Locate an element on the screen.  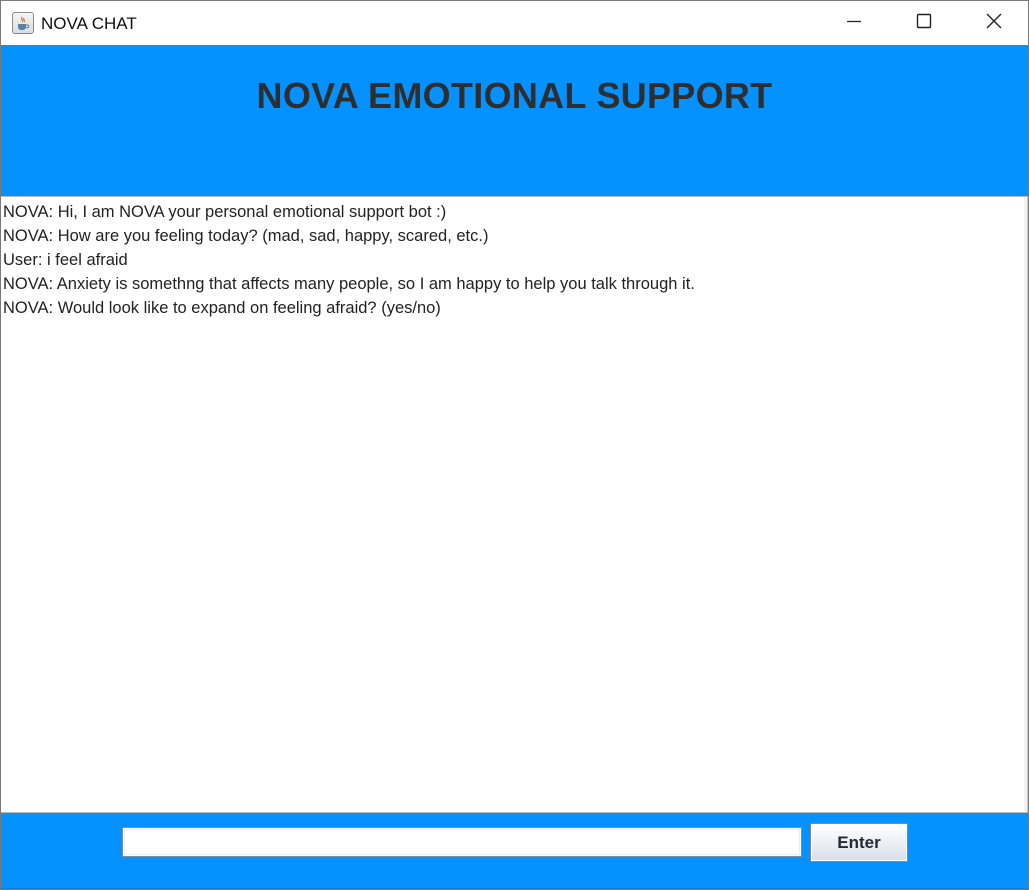
maximize-icon is located at coordinates (924, 23).